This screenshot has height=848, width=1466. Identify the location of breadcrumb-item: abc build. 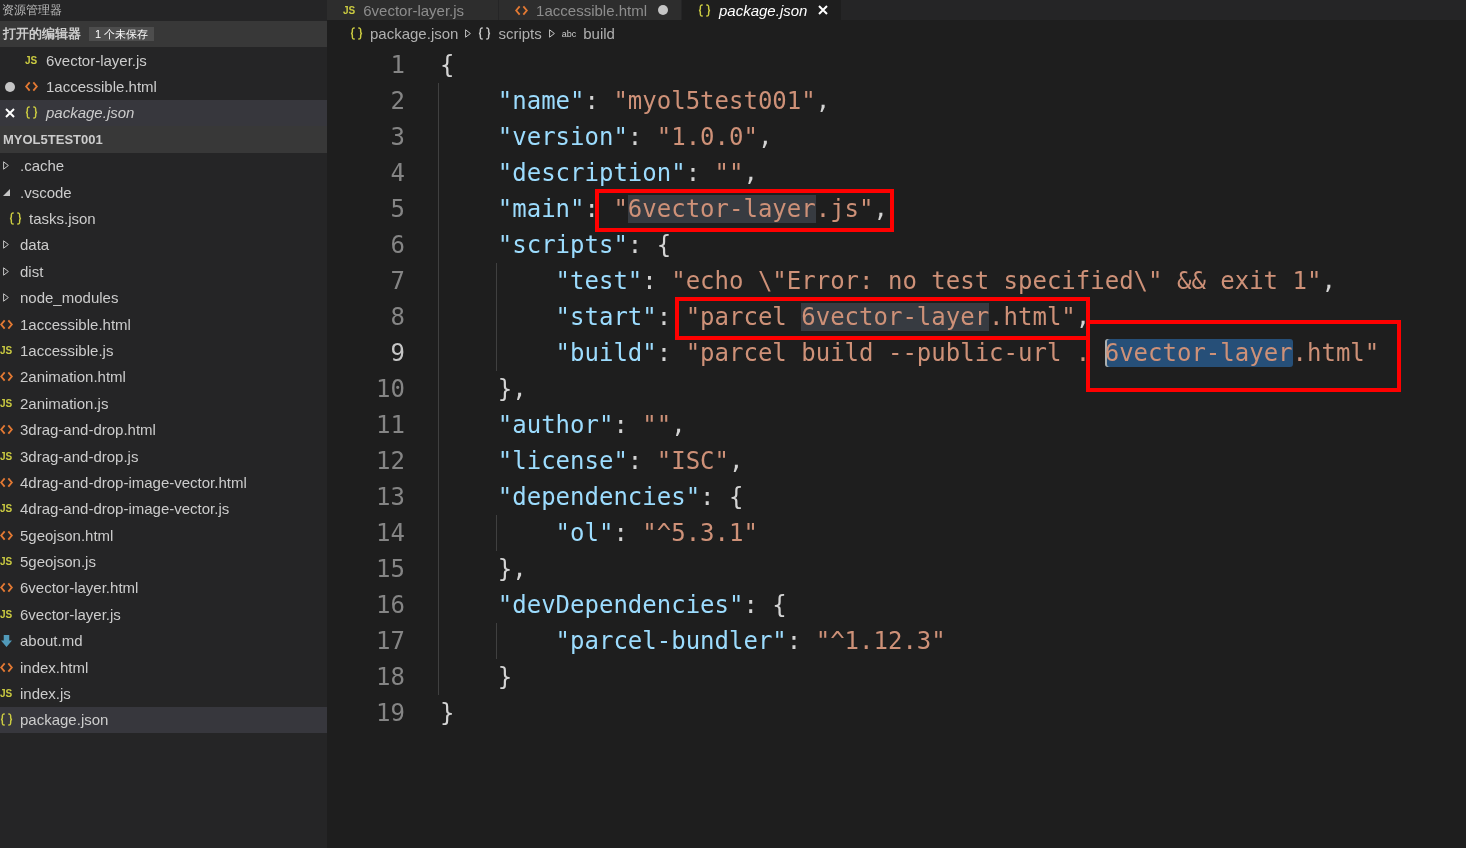
(588, 33).